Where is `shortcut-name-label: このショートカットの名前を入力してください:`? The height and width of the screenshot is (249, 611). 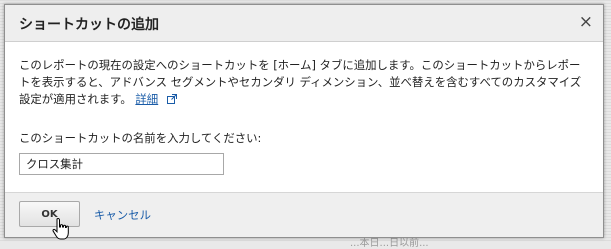 shortcut-name-label: このショートカットの名前を入力してください: is located at coordinates (140, 138).